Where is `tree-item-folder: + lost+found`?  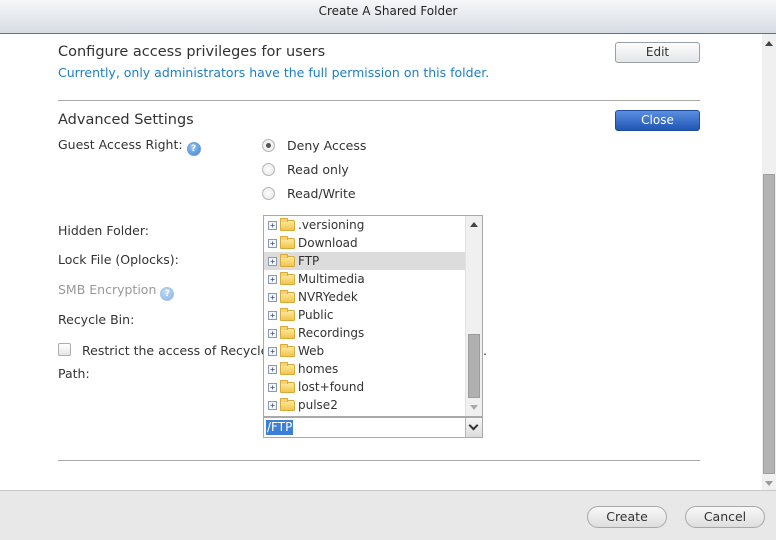 tree-item-folder: + lost+found is located at coordinates (365, 387).